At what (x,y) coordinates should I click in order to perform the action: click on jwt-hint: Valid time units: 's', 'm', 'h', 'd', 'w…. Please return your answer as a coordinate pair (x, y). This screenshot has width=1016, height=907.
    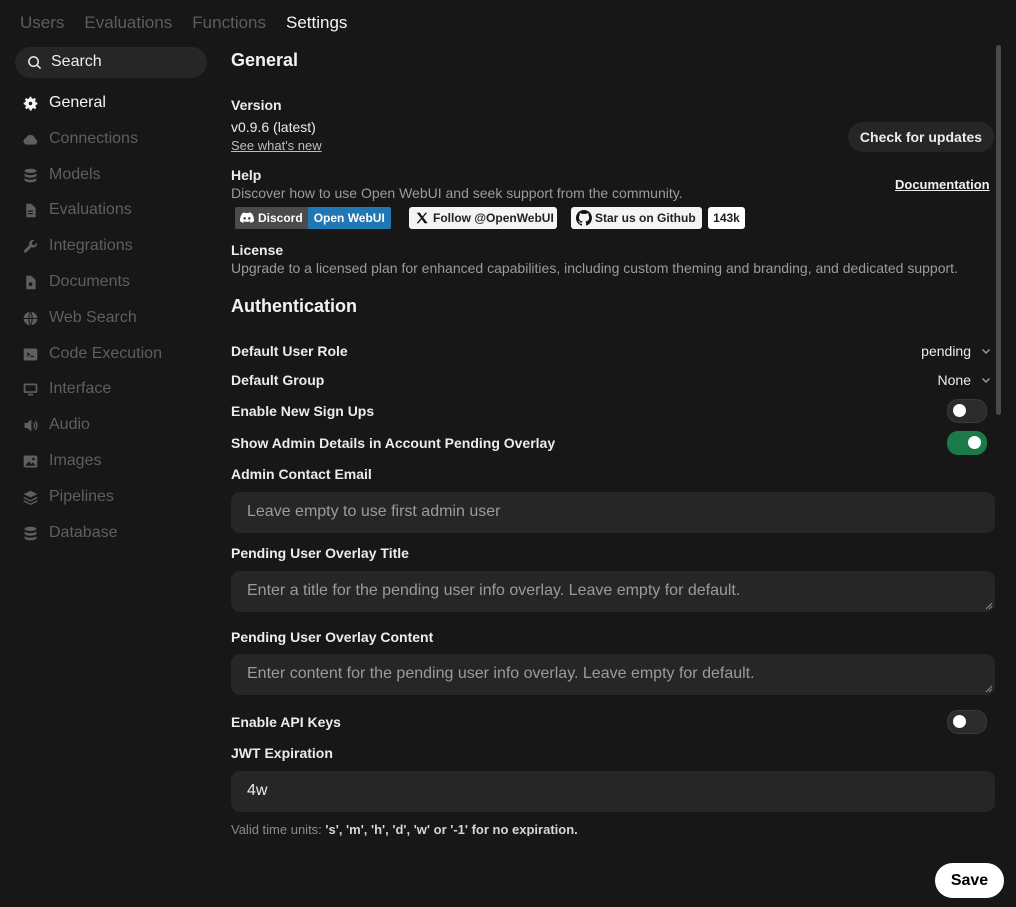
    Looking at the image, I should click on (404, 829).